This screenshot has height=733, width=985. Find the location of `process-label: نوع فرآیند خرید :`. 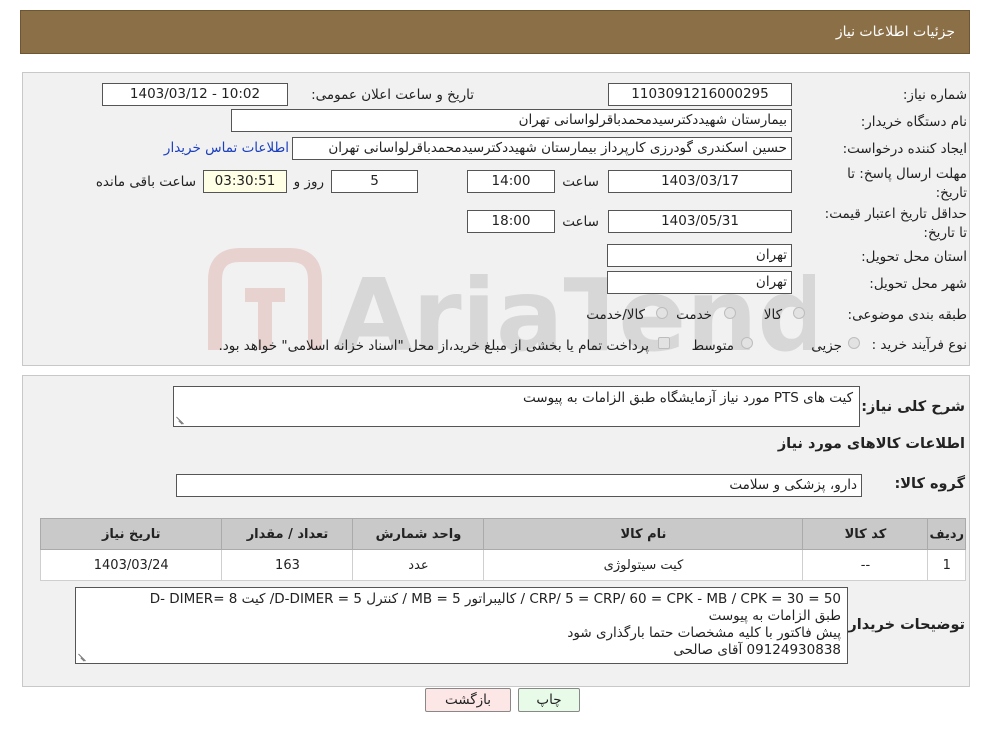

process-label: نوع فرآیند خرید : is located at coordinates (919, 345).